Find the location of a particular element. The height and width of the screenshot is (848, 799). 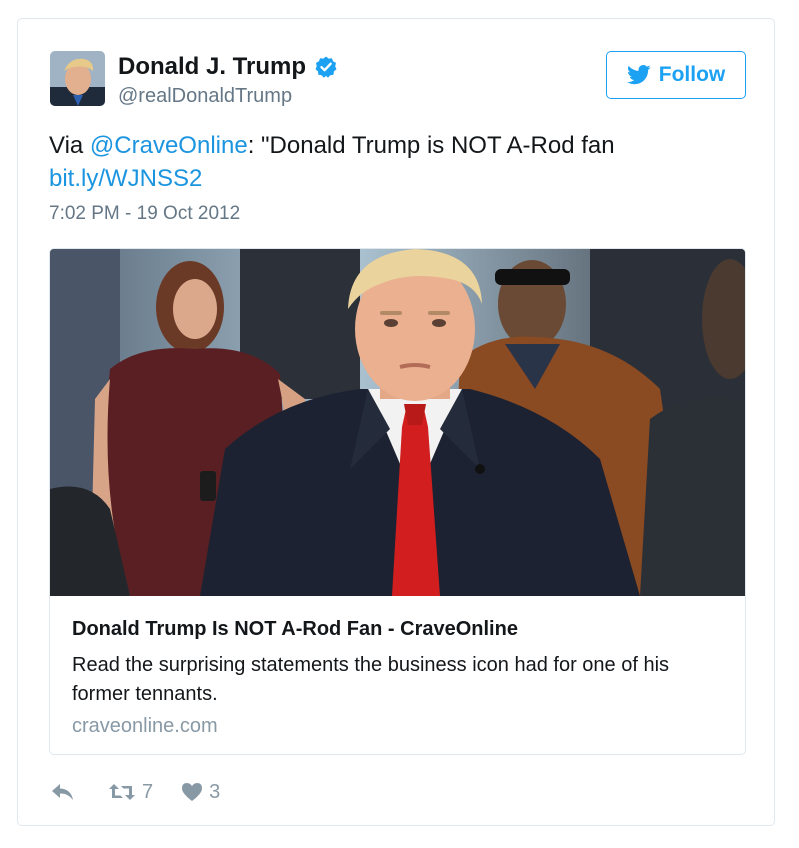

tweet-timestamp: 7:02 PM - 19 Oct 2012 is located at coordinates (144, 214).